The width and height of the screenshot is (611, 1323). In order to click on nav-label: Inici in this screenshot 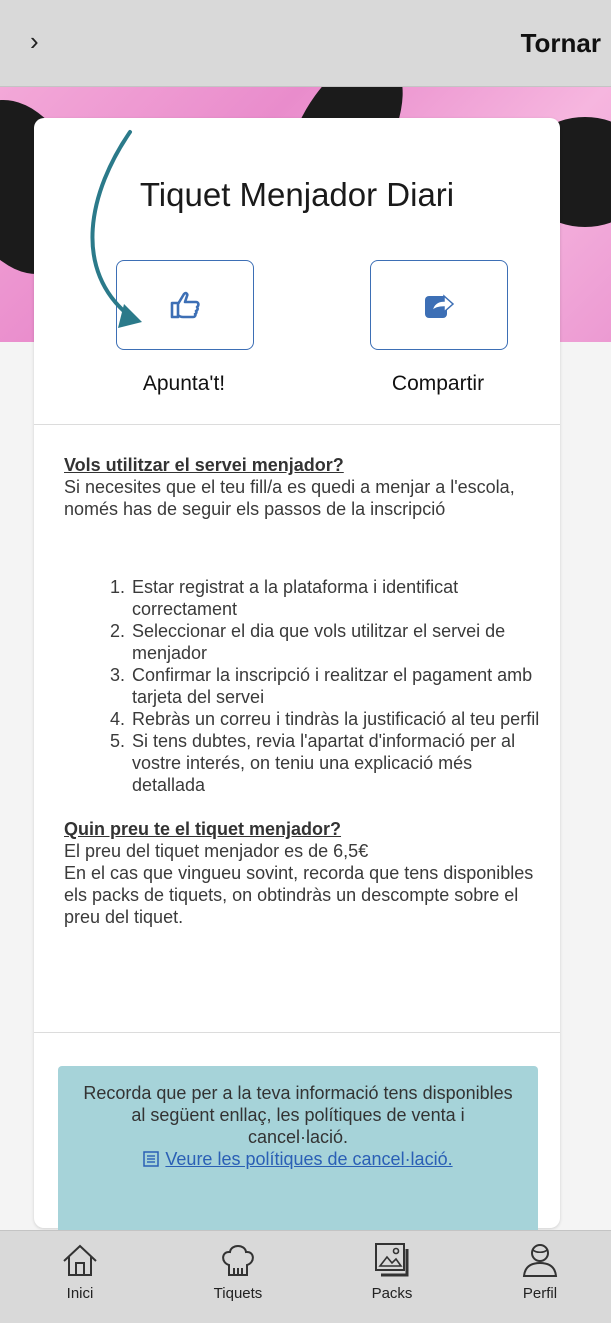, I will do `click(80, 1293)`.